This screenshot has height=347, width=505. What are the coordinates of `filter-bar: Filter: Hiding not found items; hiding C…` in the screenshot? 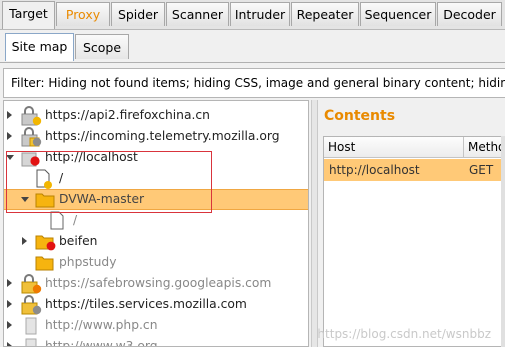 It's located at (254, 83).